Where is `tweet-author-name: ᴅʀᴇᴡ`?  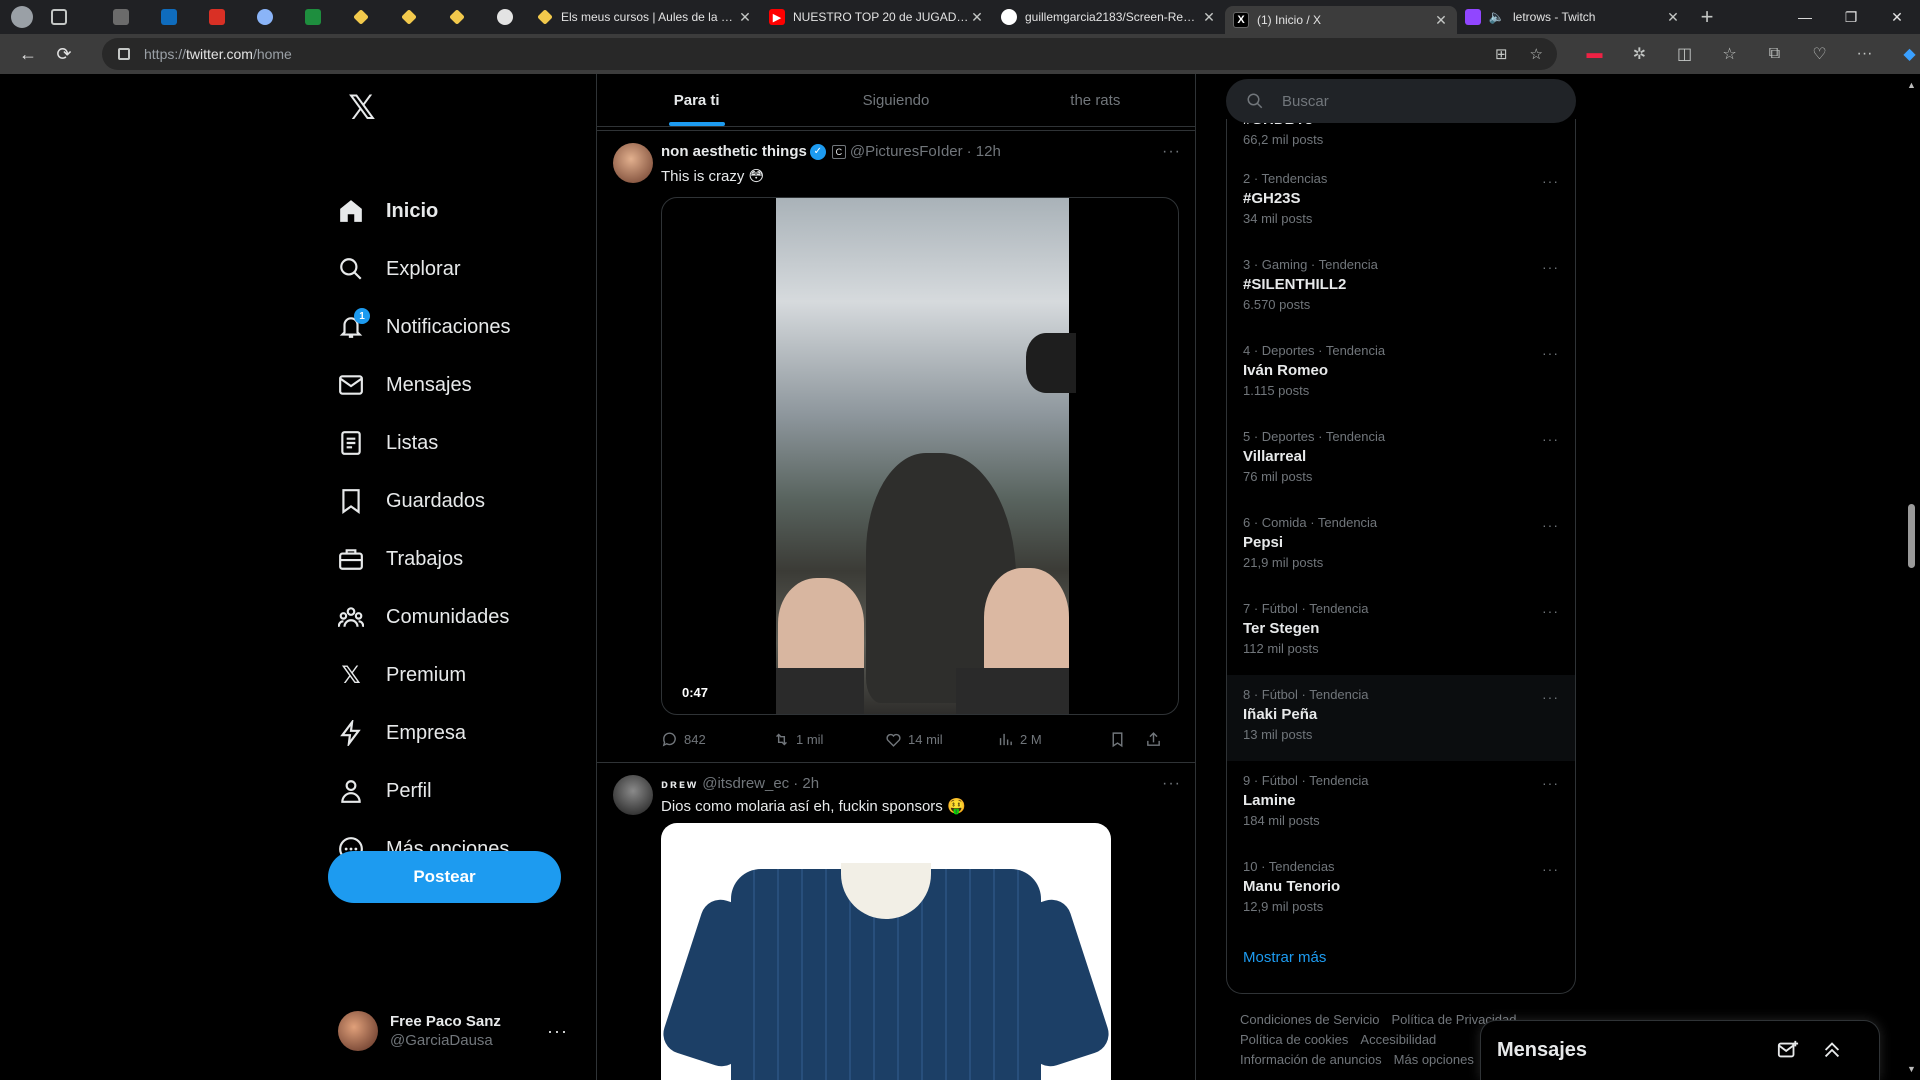
tweet-author-name: ᴅʀᴇᴡ is located at coordinates (679, 784).